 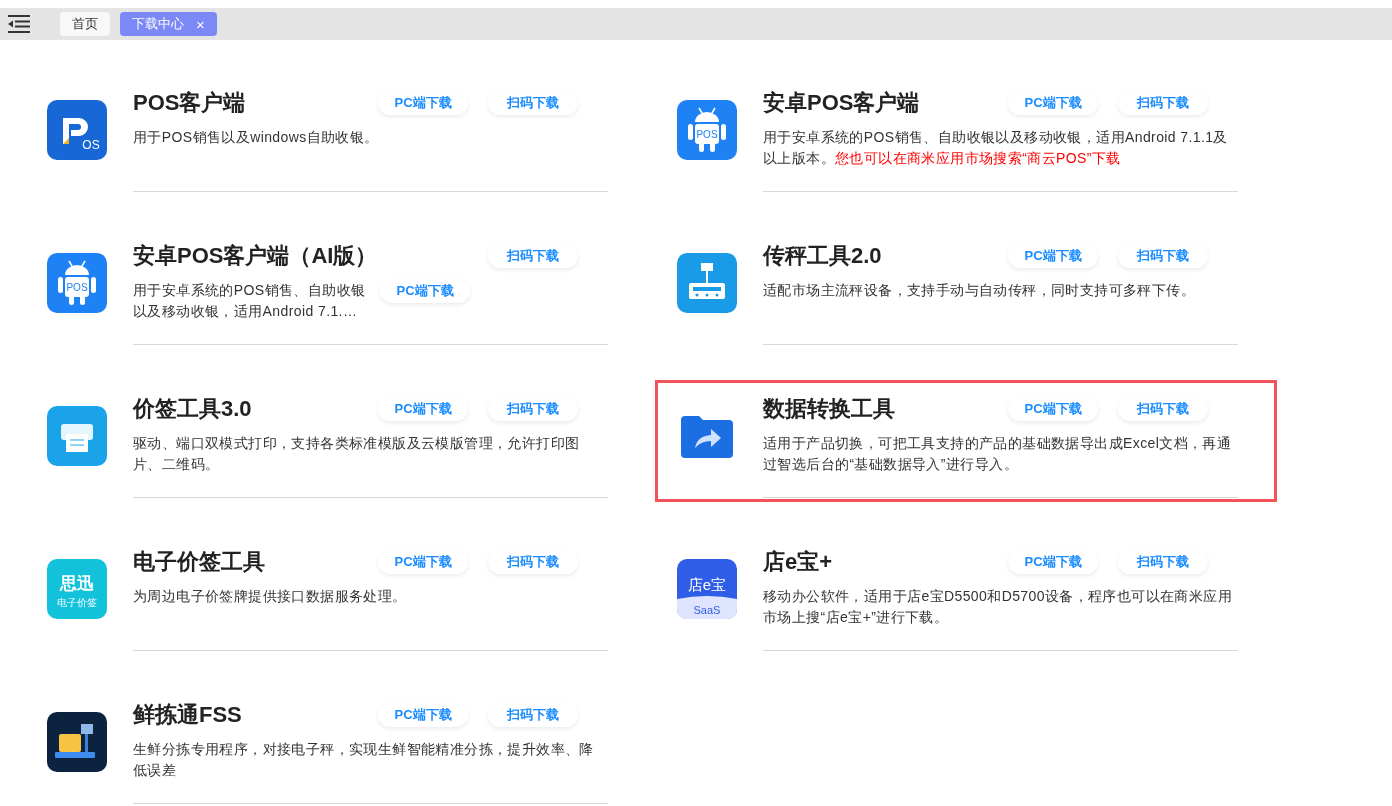 What do you see at coordinates (77, 436) in the screenshot?
I see `printer-icon` at bounding box center [77, 436].